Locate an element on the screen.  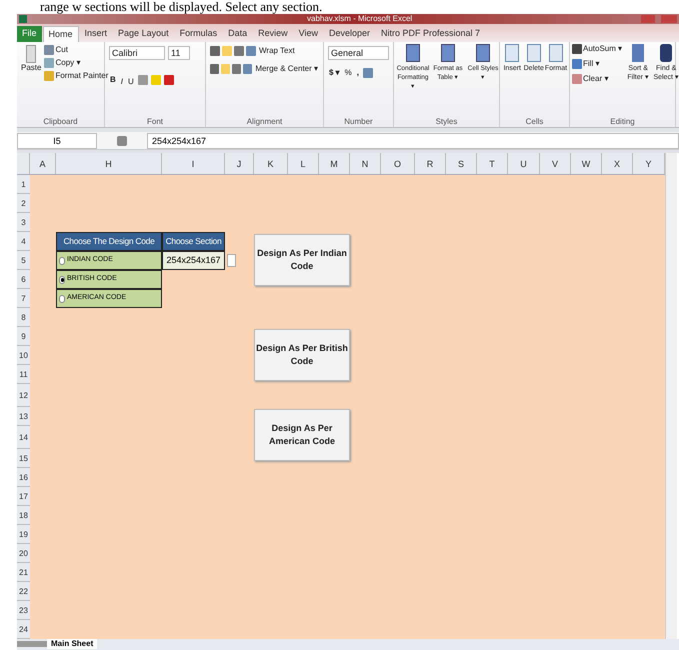
file-tab: File is located at coordinates (29, 34).